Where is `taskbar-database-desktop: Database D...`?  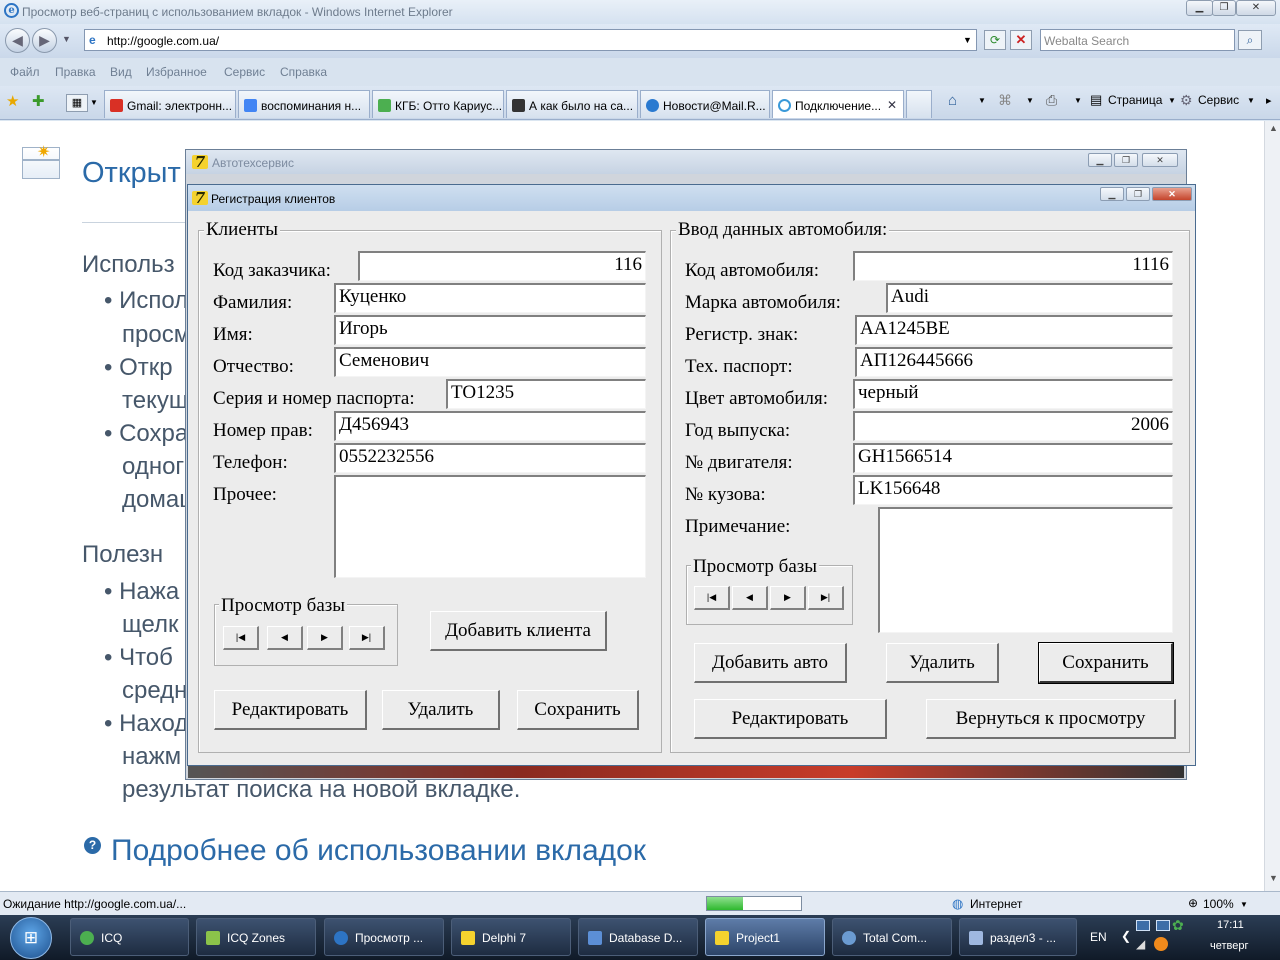
taskbar-database-desktop: Database D... is located at coordinates (638, 937).